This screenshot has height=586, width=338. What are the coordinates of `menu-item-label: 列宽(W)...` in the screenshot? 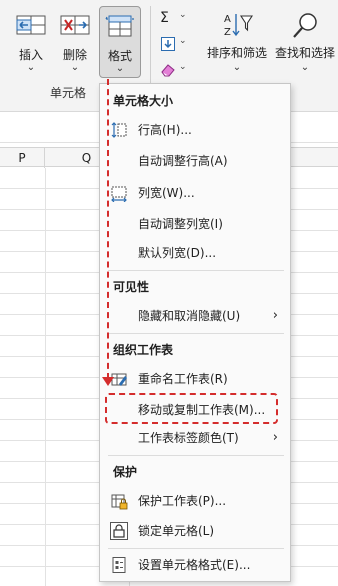 It's located at (166, 193).